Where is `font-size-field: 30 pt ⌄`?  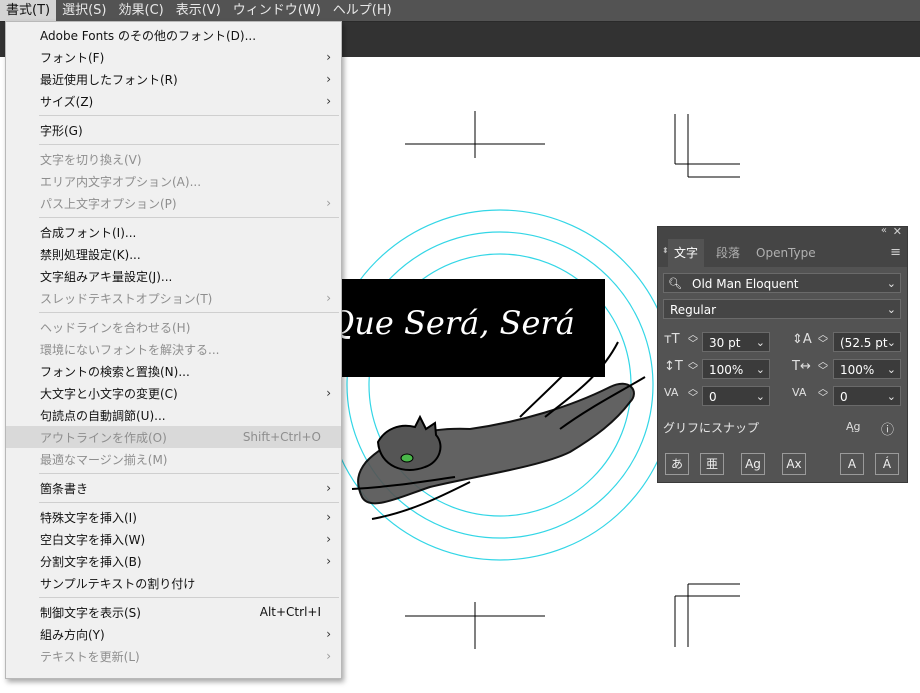
font-size-field: 30 pt ⌄ is located at coordinates (736, 342).